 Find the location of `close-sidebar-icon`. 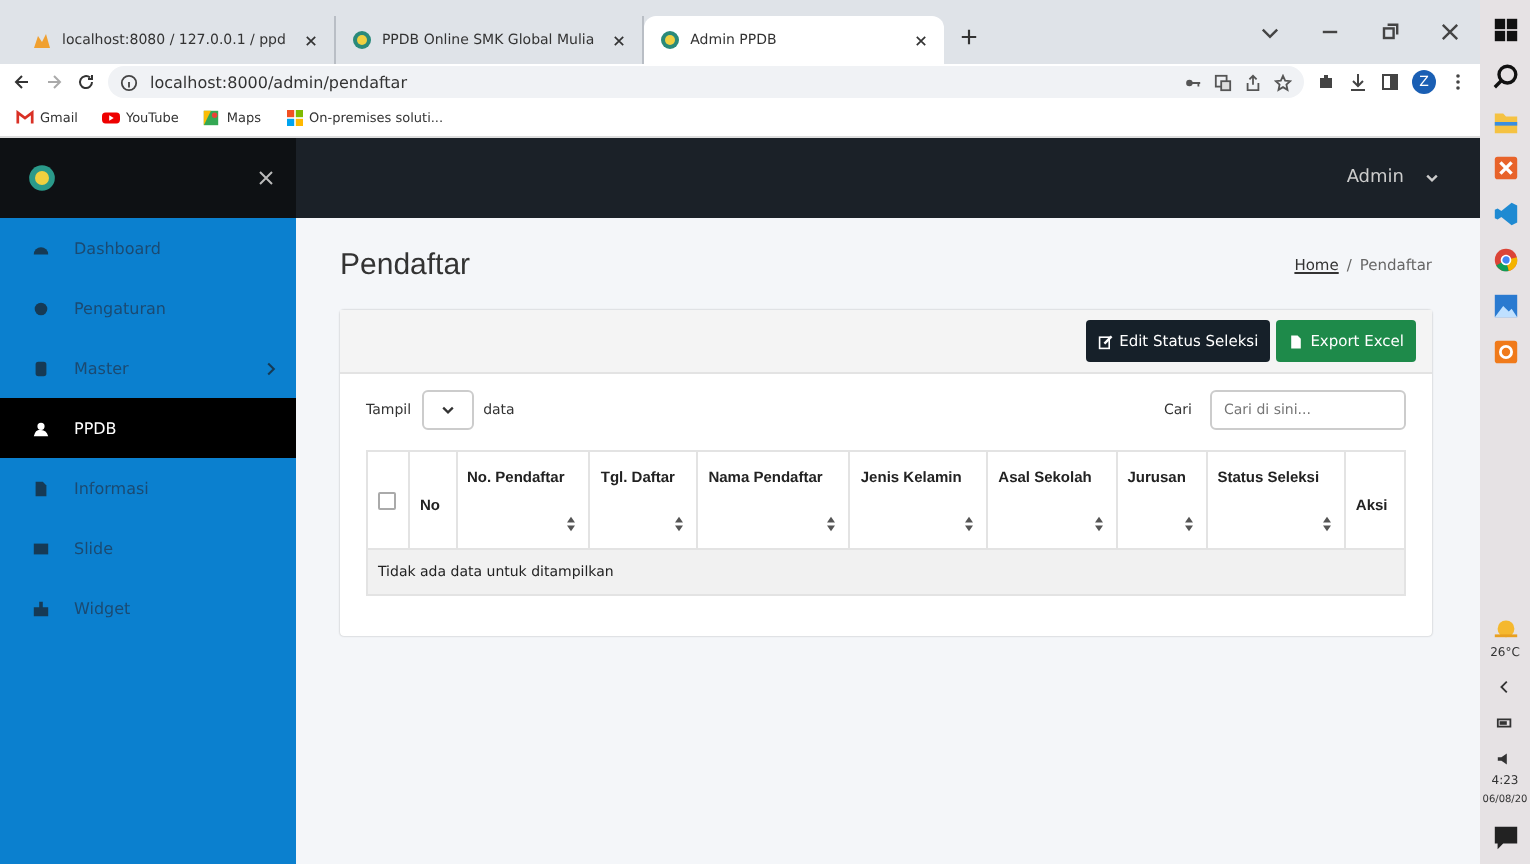

close-sidebar-icon is located at coordinates (266, 178).